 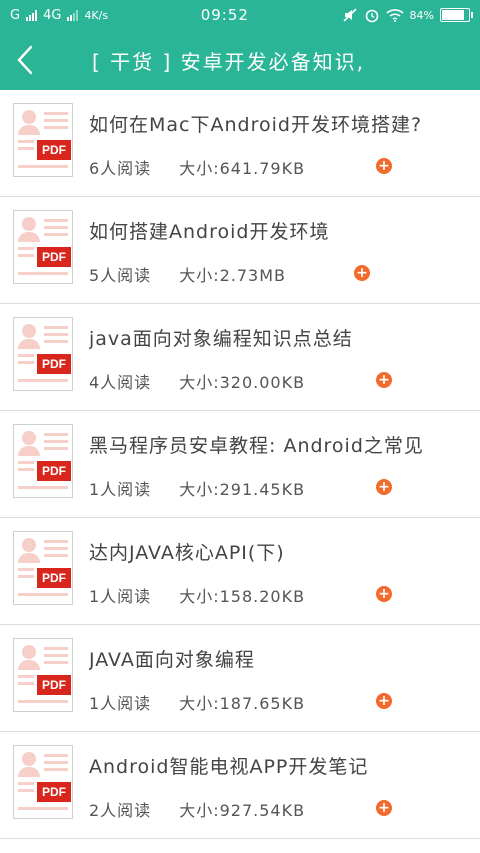 I want to click on file-size: 927.54KB, so click(x=262, y=810).